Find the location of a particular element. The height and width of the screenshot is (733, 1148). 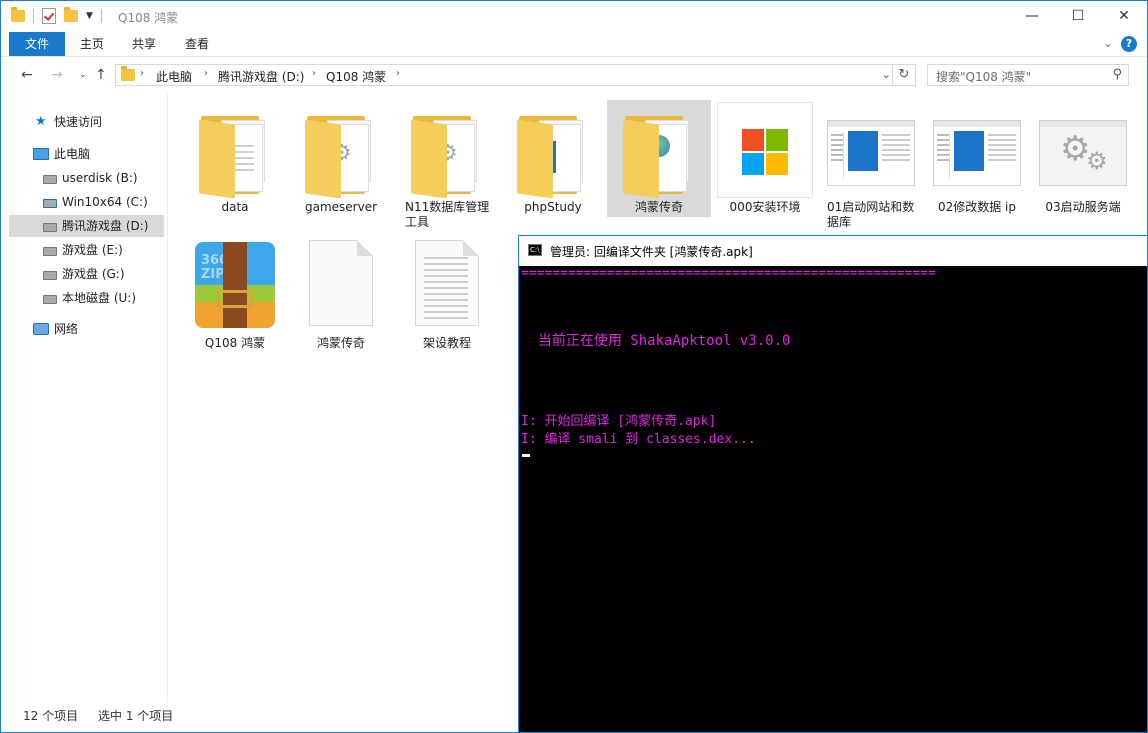

file-item-label: phpStudy is located at coordinates (553, 207).